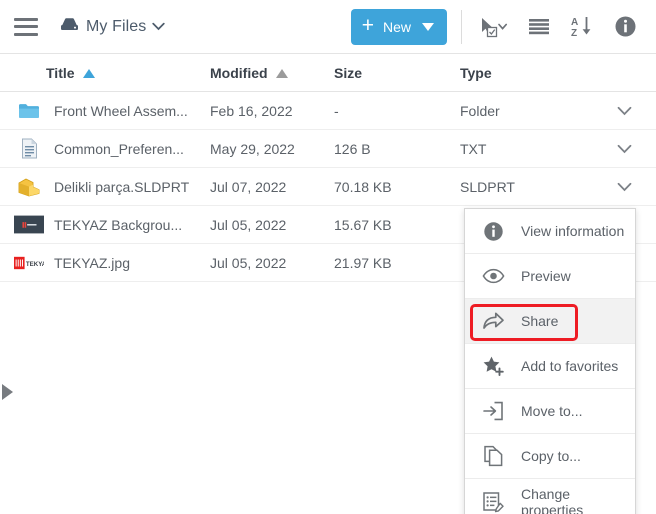 The height and width of the screenshot is (514, 656). Describe the element at coordinates (493, 276) in the screenshot. I see `eye-icon` at that location.